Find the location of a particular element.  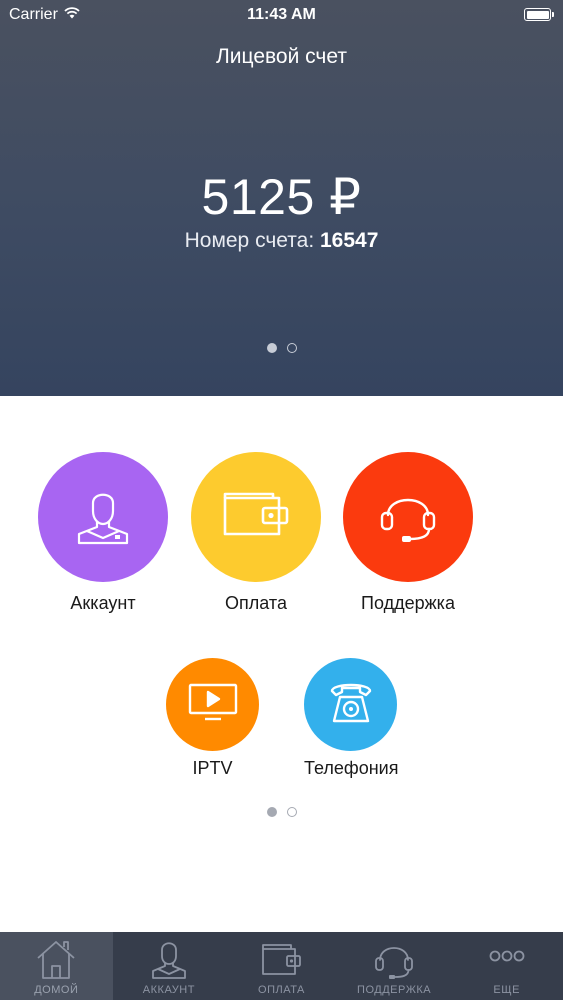

tile-label-iptv: IPTV is located at coordinates (212, 768).